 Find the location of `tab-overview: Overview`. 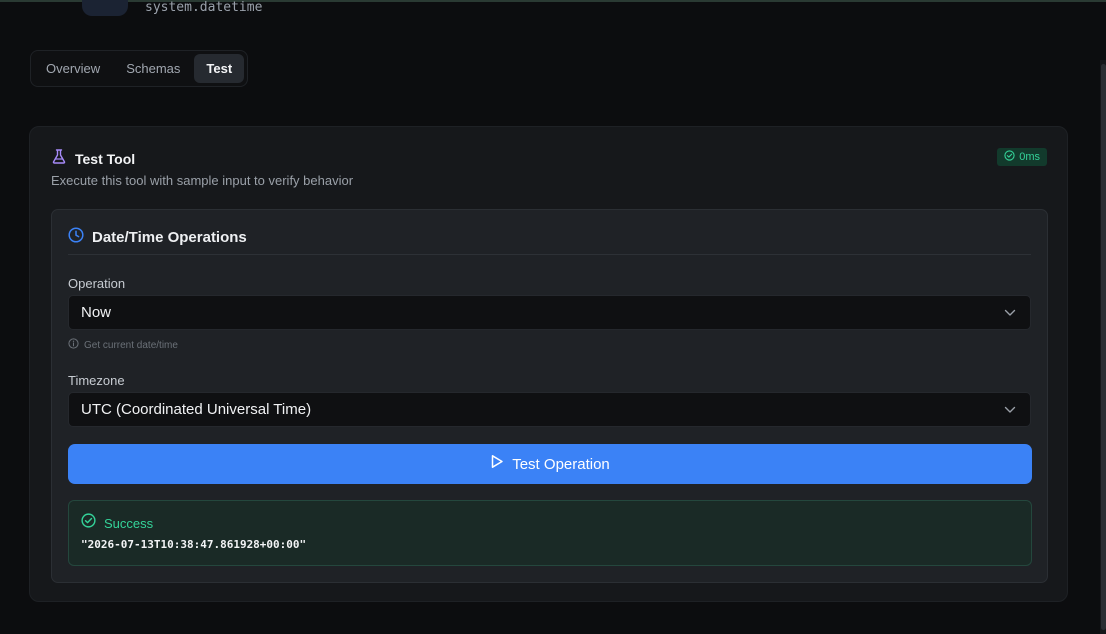

tab-overview: Overview is located at coordinates (73, 68).